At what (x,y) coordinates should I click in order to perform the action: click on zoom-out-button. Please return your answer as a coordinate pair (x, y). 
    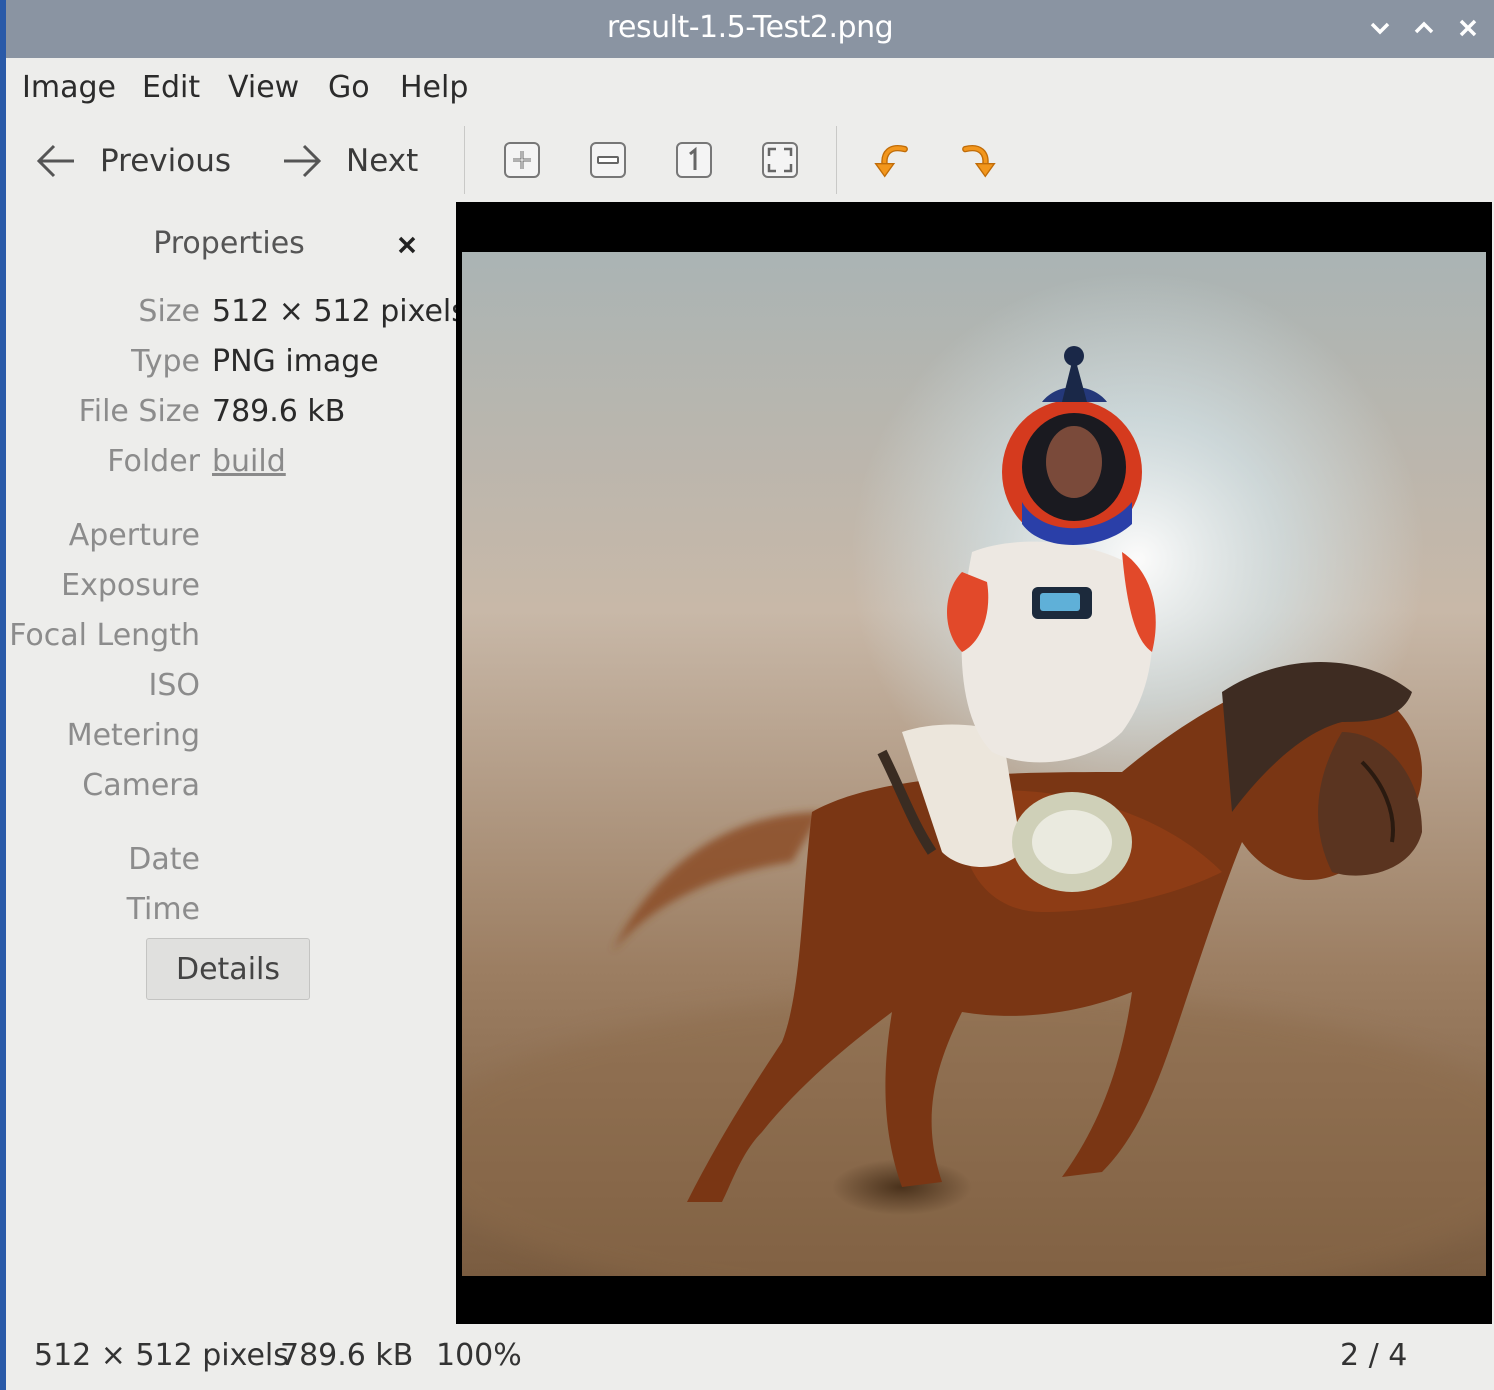
    Looking at the image, I should click on (608, 160).